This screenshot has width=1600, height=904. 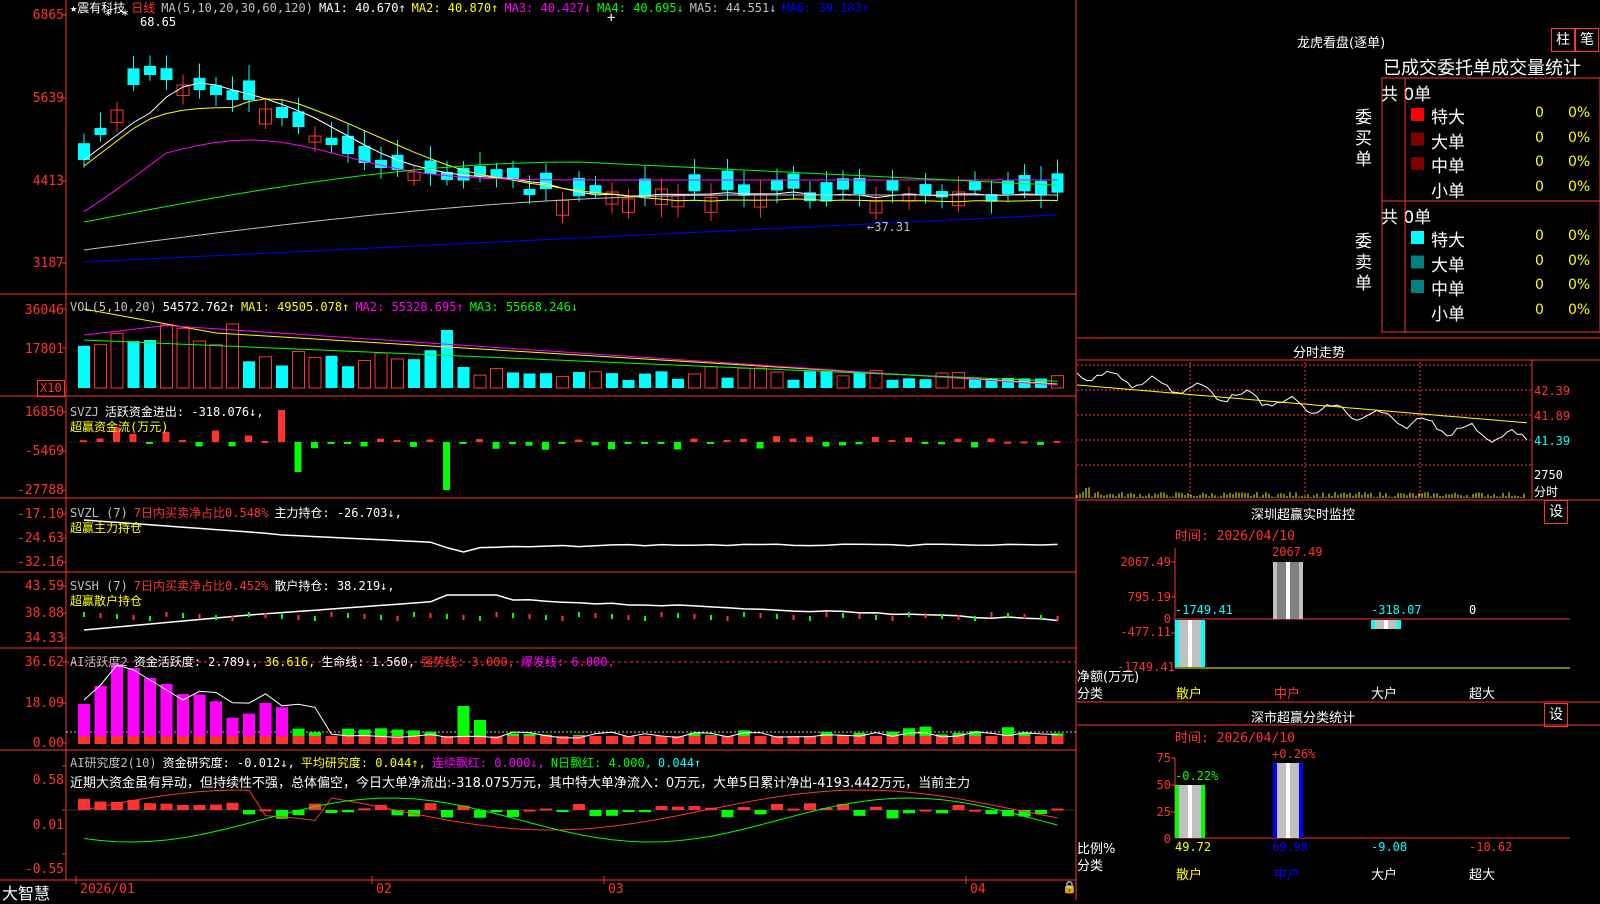 What do you see at coordinates (40, 514) in the screenshot?
I see `y-label: -17.10` at bounding box center [40, 514].